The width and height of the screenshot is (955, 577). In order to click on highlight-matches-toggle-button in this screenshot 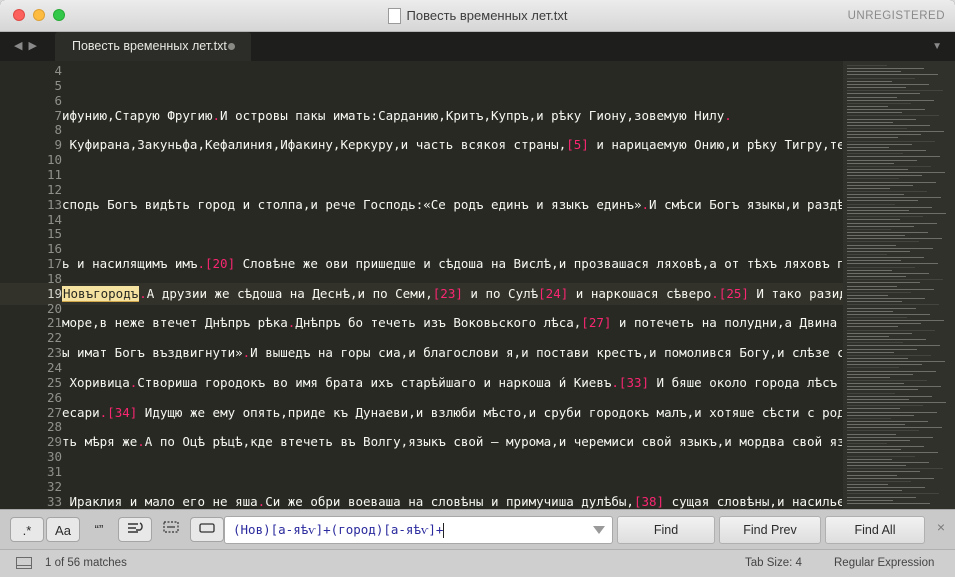, I will do `click(207, 529)`.